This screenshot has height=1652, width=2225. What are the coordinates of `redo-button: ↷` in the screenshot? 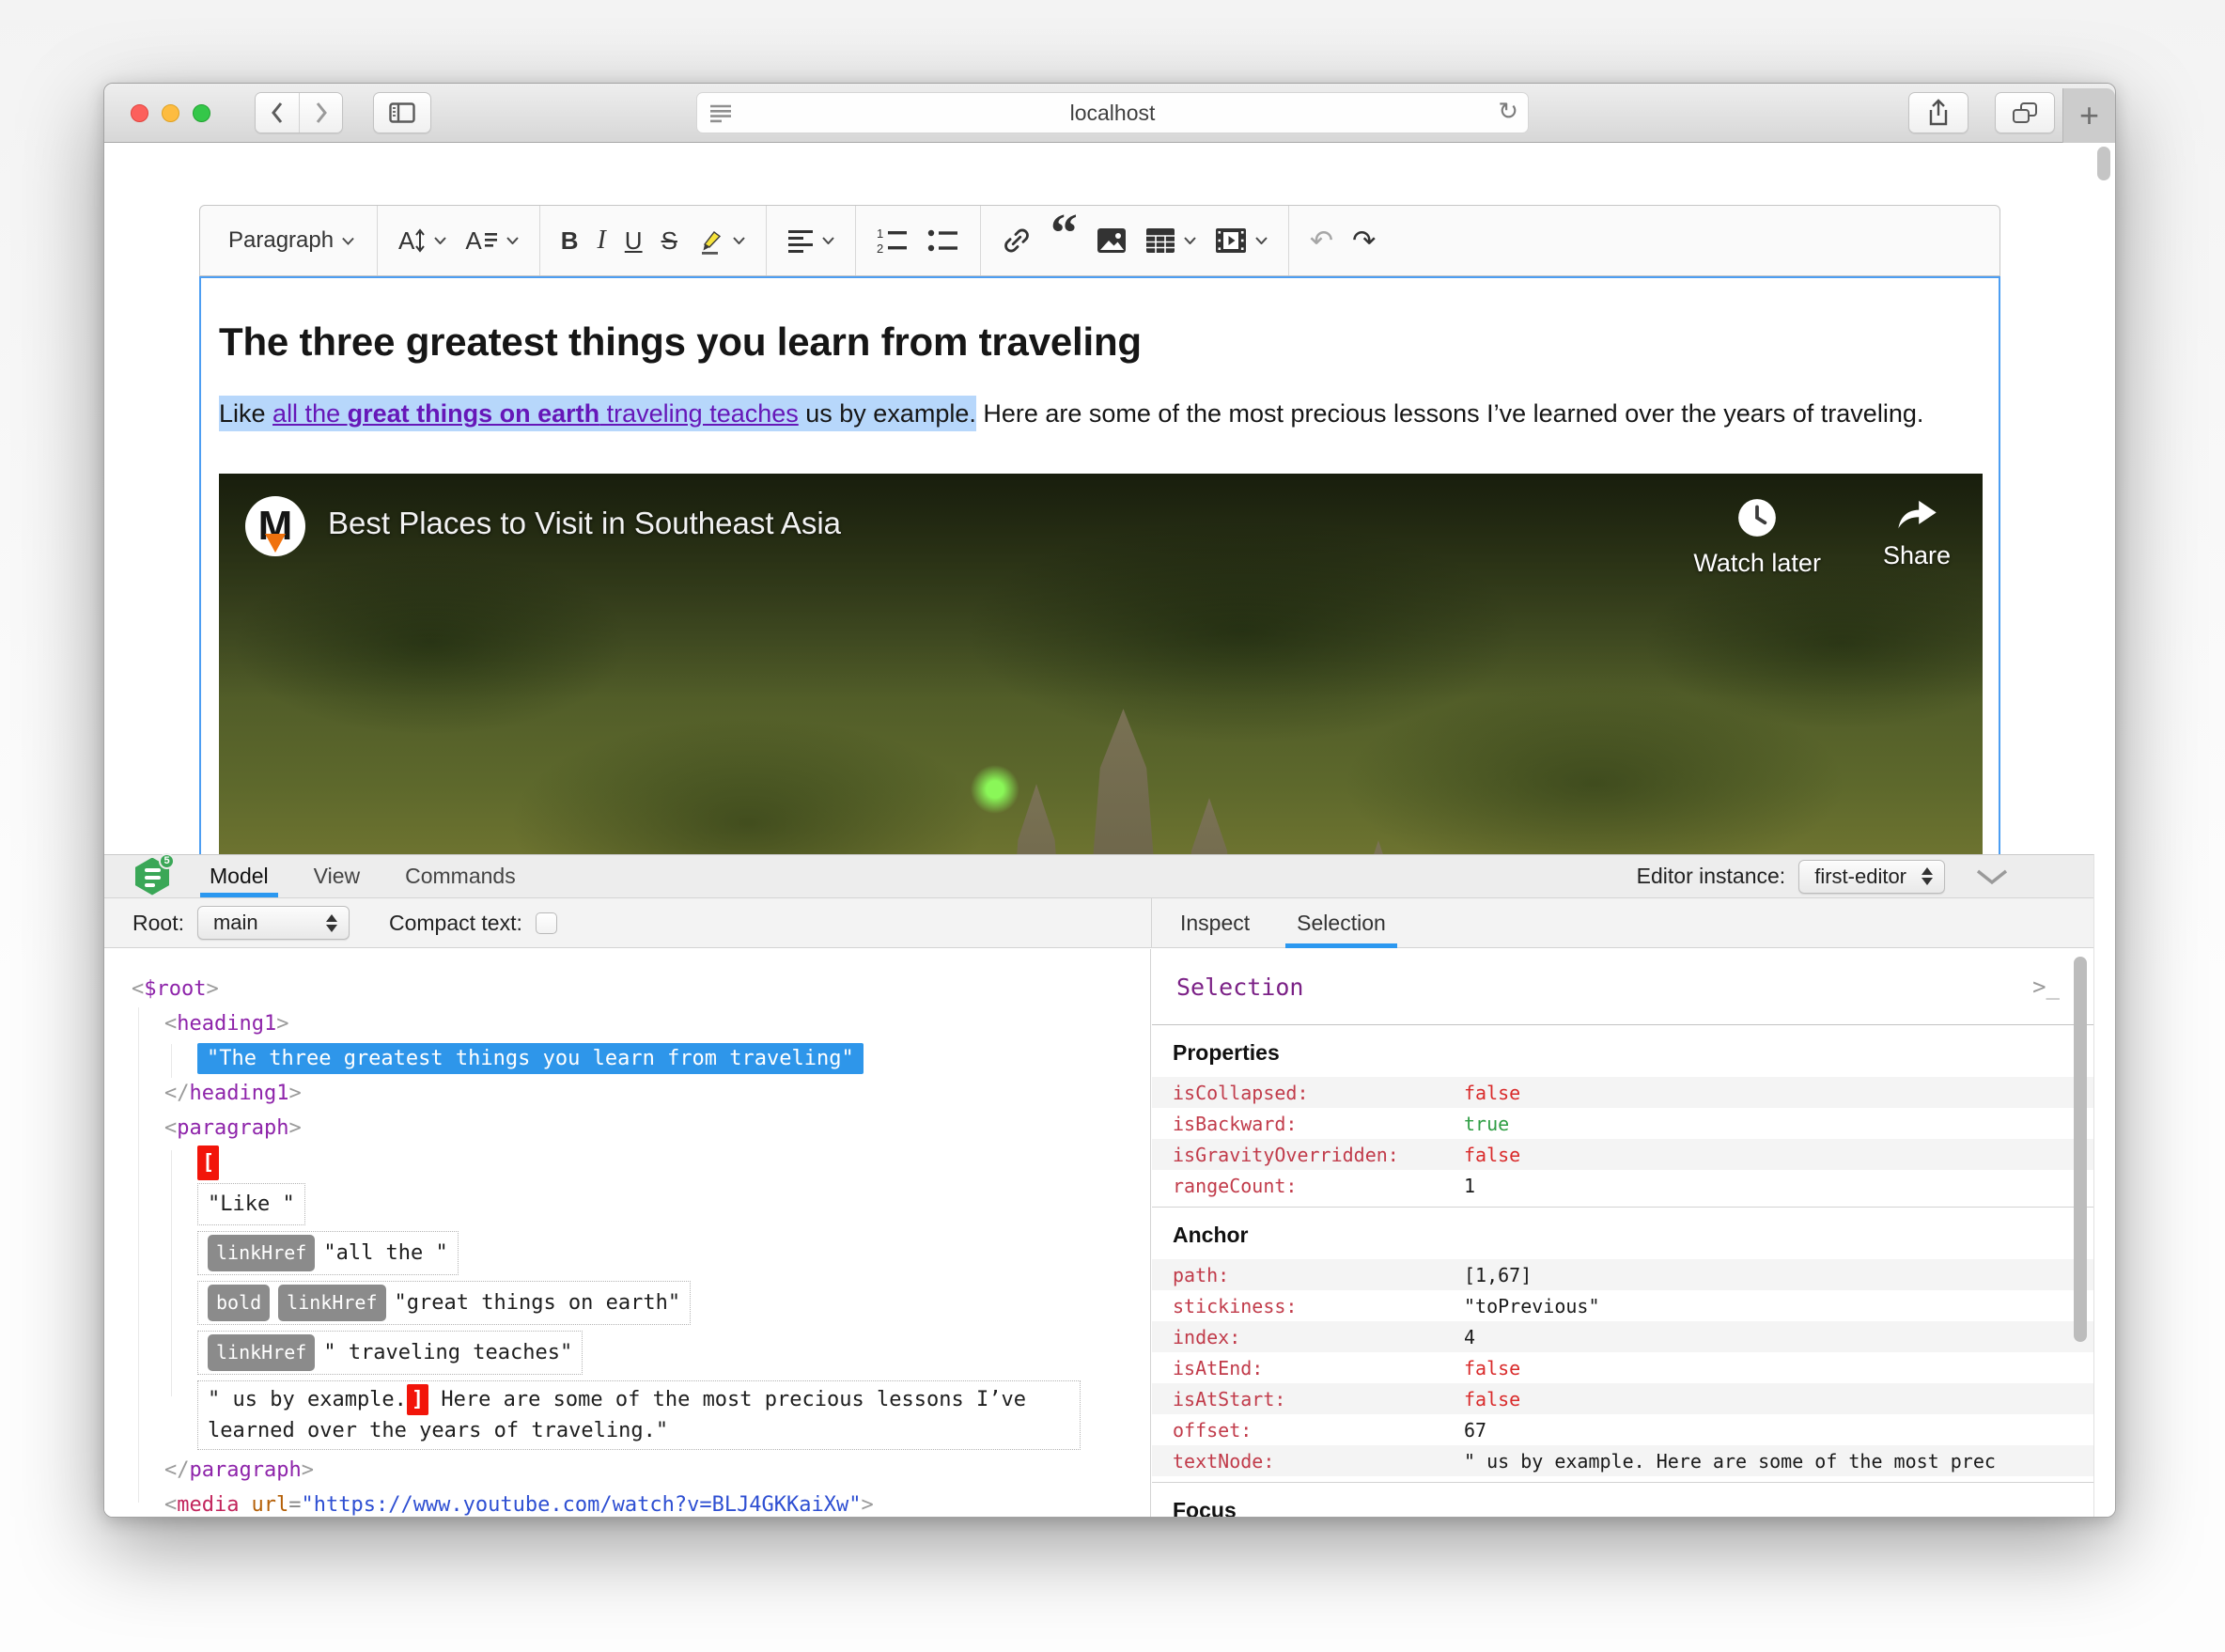 It's located at (1364, 240).